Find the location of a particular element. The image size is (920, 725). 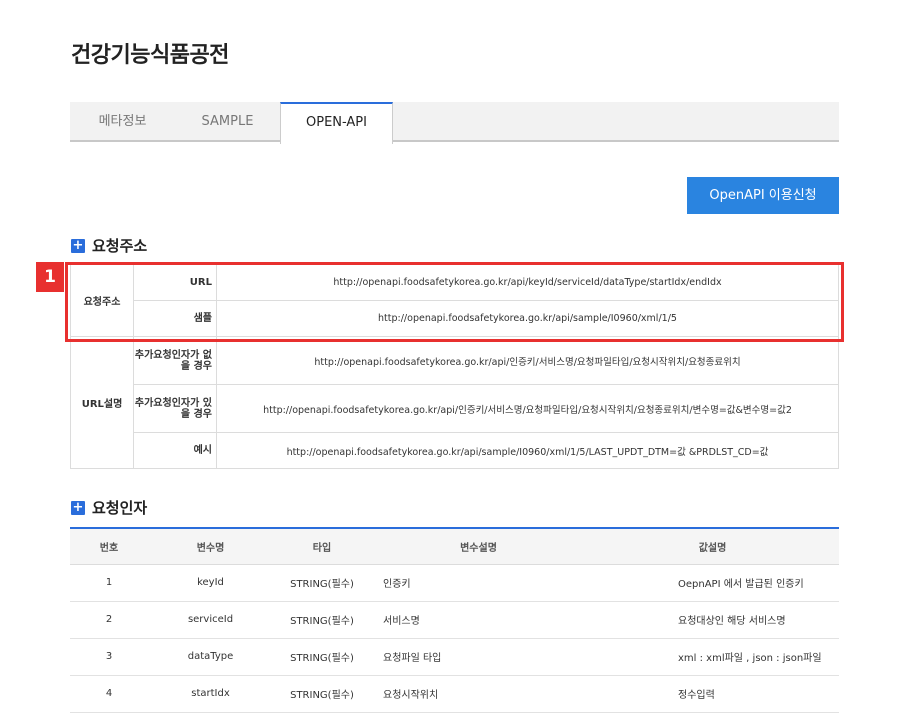

table-row: 4 startIdx STRING(필수) 요청시작위치 정수입력 is located at coordinates (454, 694).